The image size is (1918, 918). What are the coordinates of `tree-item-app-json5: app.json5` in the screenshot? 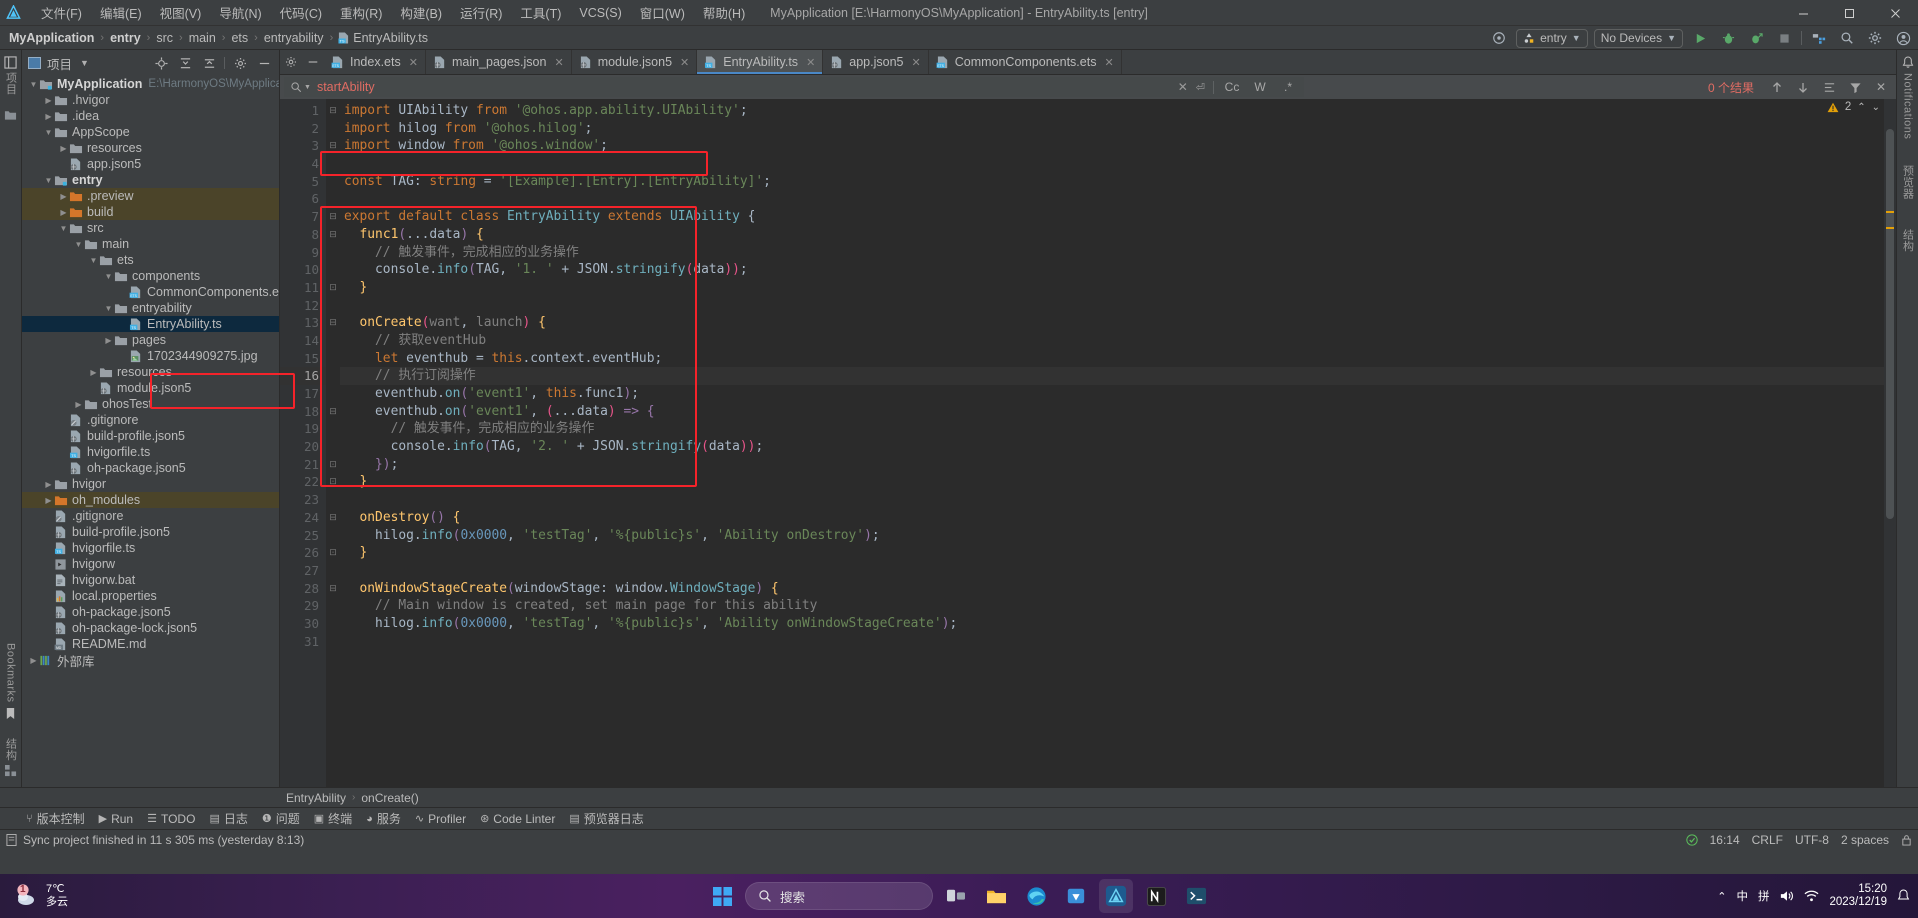 It's located at (150, 164).